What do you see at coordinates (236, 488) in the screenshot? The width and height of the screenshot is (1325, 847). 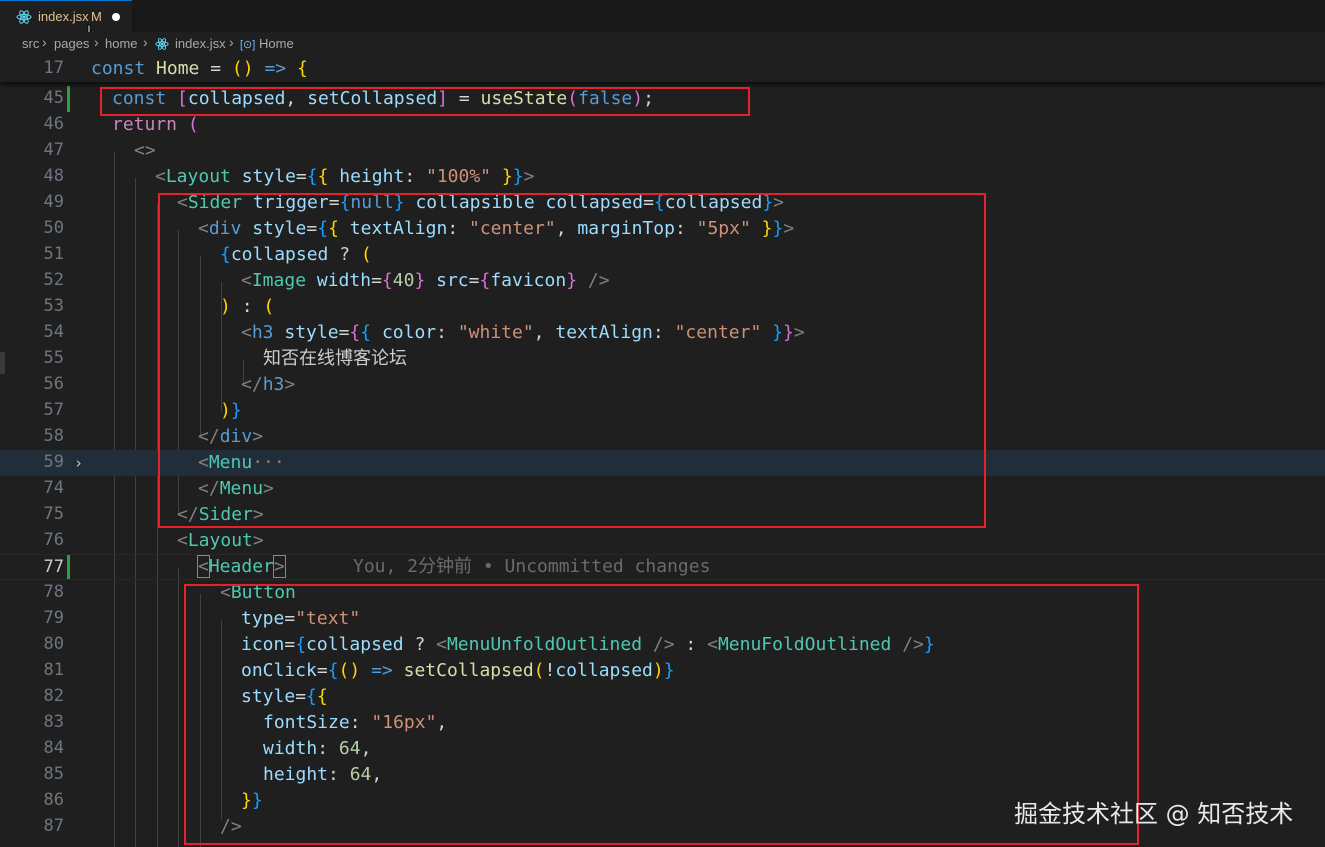 I see `code-line: </Menu>` at bounding box center [236, 488].